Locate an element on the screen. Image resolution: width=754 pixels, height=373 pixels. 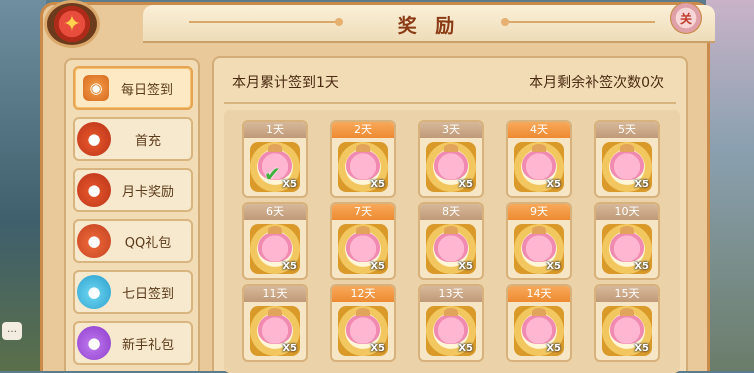
title-bar: 奖 励 is located at coordinates (429, 24).